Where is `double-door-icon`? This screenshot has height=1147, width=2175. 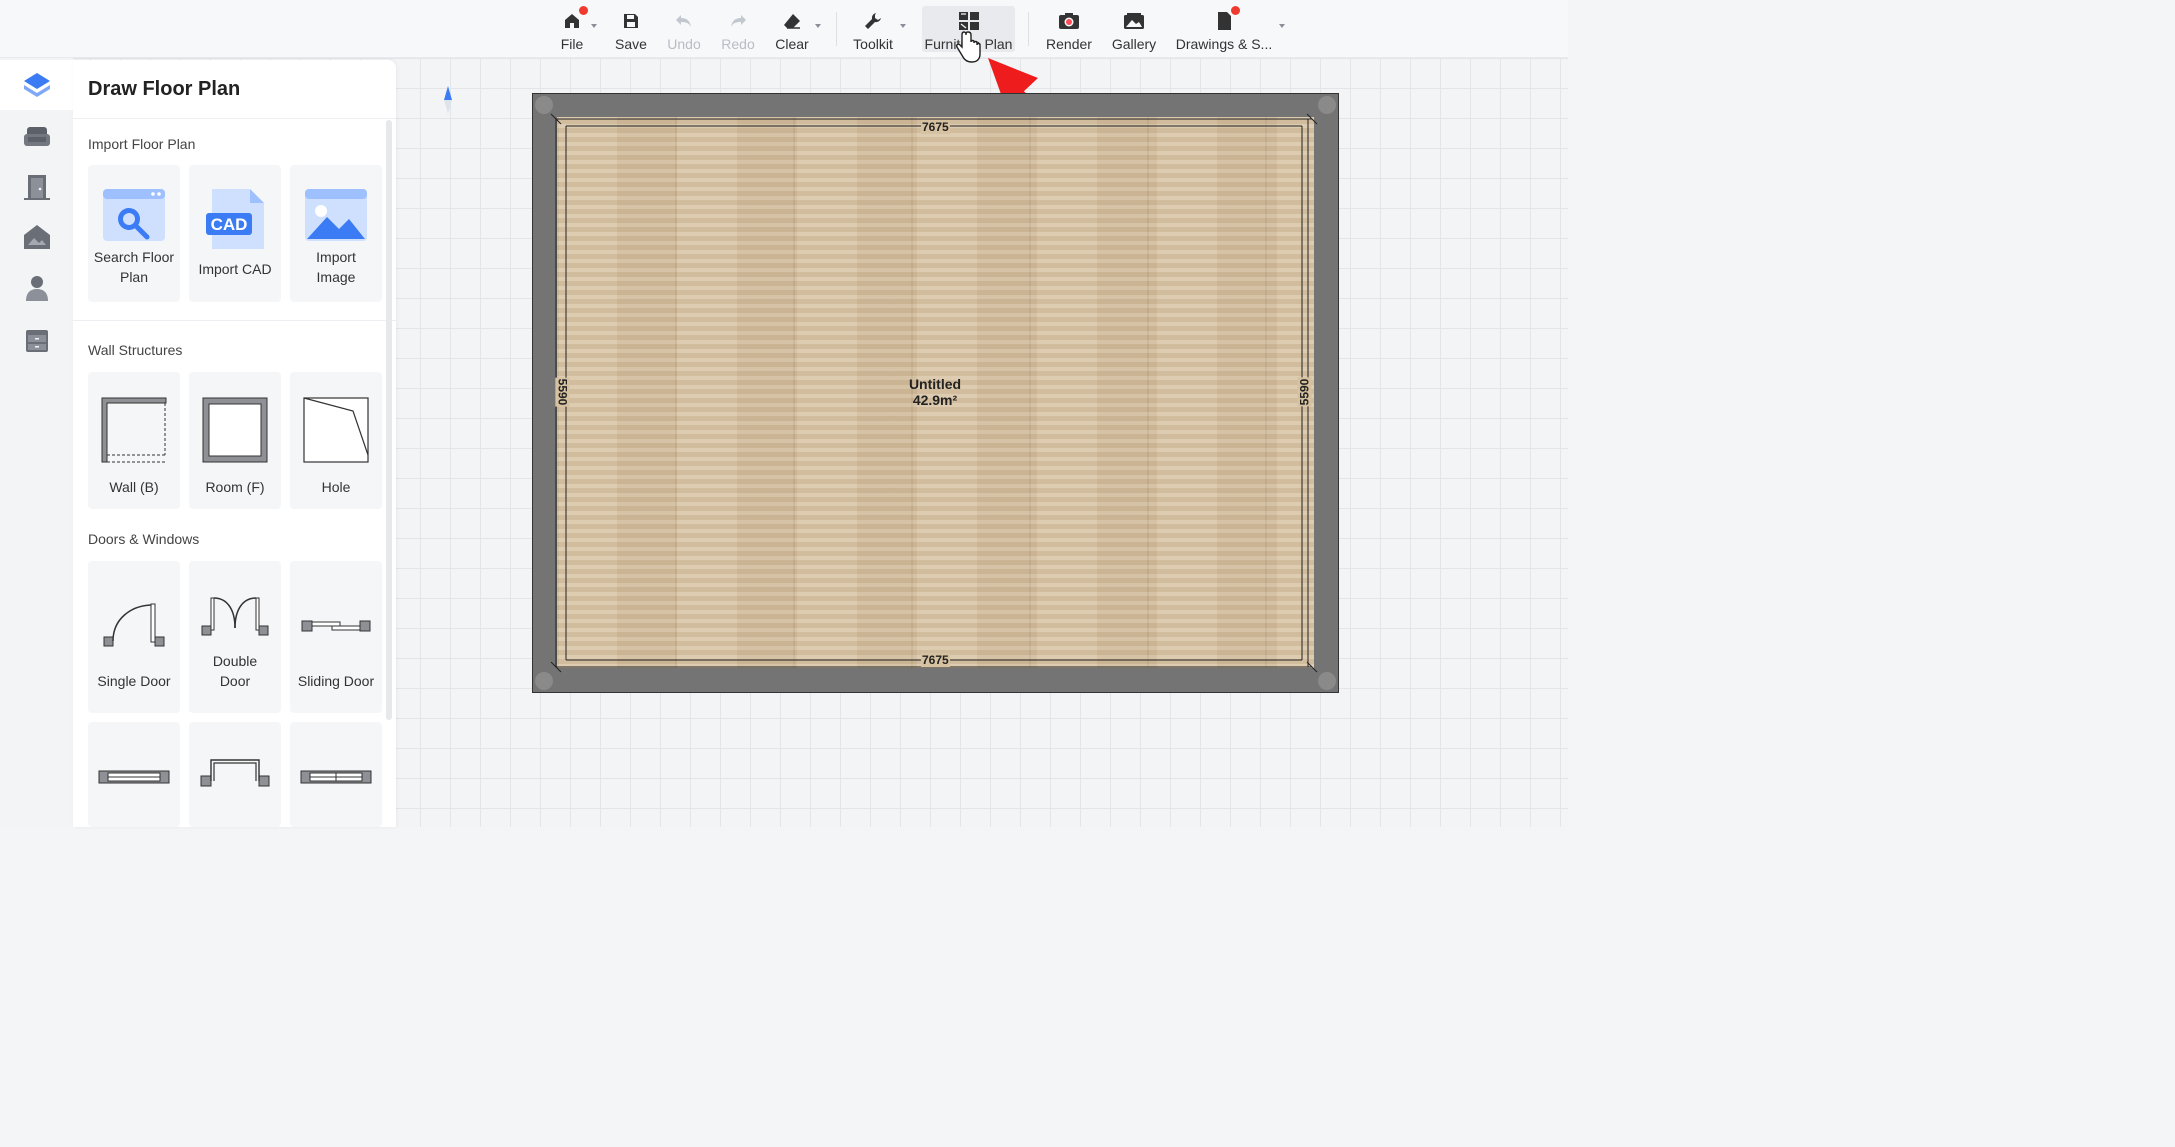 double-door-icon is located at coordinates (235, 606).